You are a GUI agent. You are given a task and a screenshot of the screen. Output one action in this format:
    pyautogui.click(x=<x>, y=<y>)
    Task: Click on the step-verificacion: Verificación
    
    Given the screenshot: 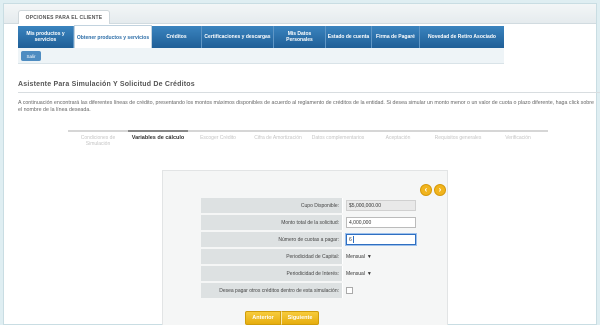 What is the action you would take?
    pyautogui.click(x=518, y=142)
    